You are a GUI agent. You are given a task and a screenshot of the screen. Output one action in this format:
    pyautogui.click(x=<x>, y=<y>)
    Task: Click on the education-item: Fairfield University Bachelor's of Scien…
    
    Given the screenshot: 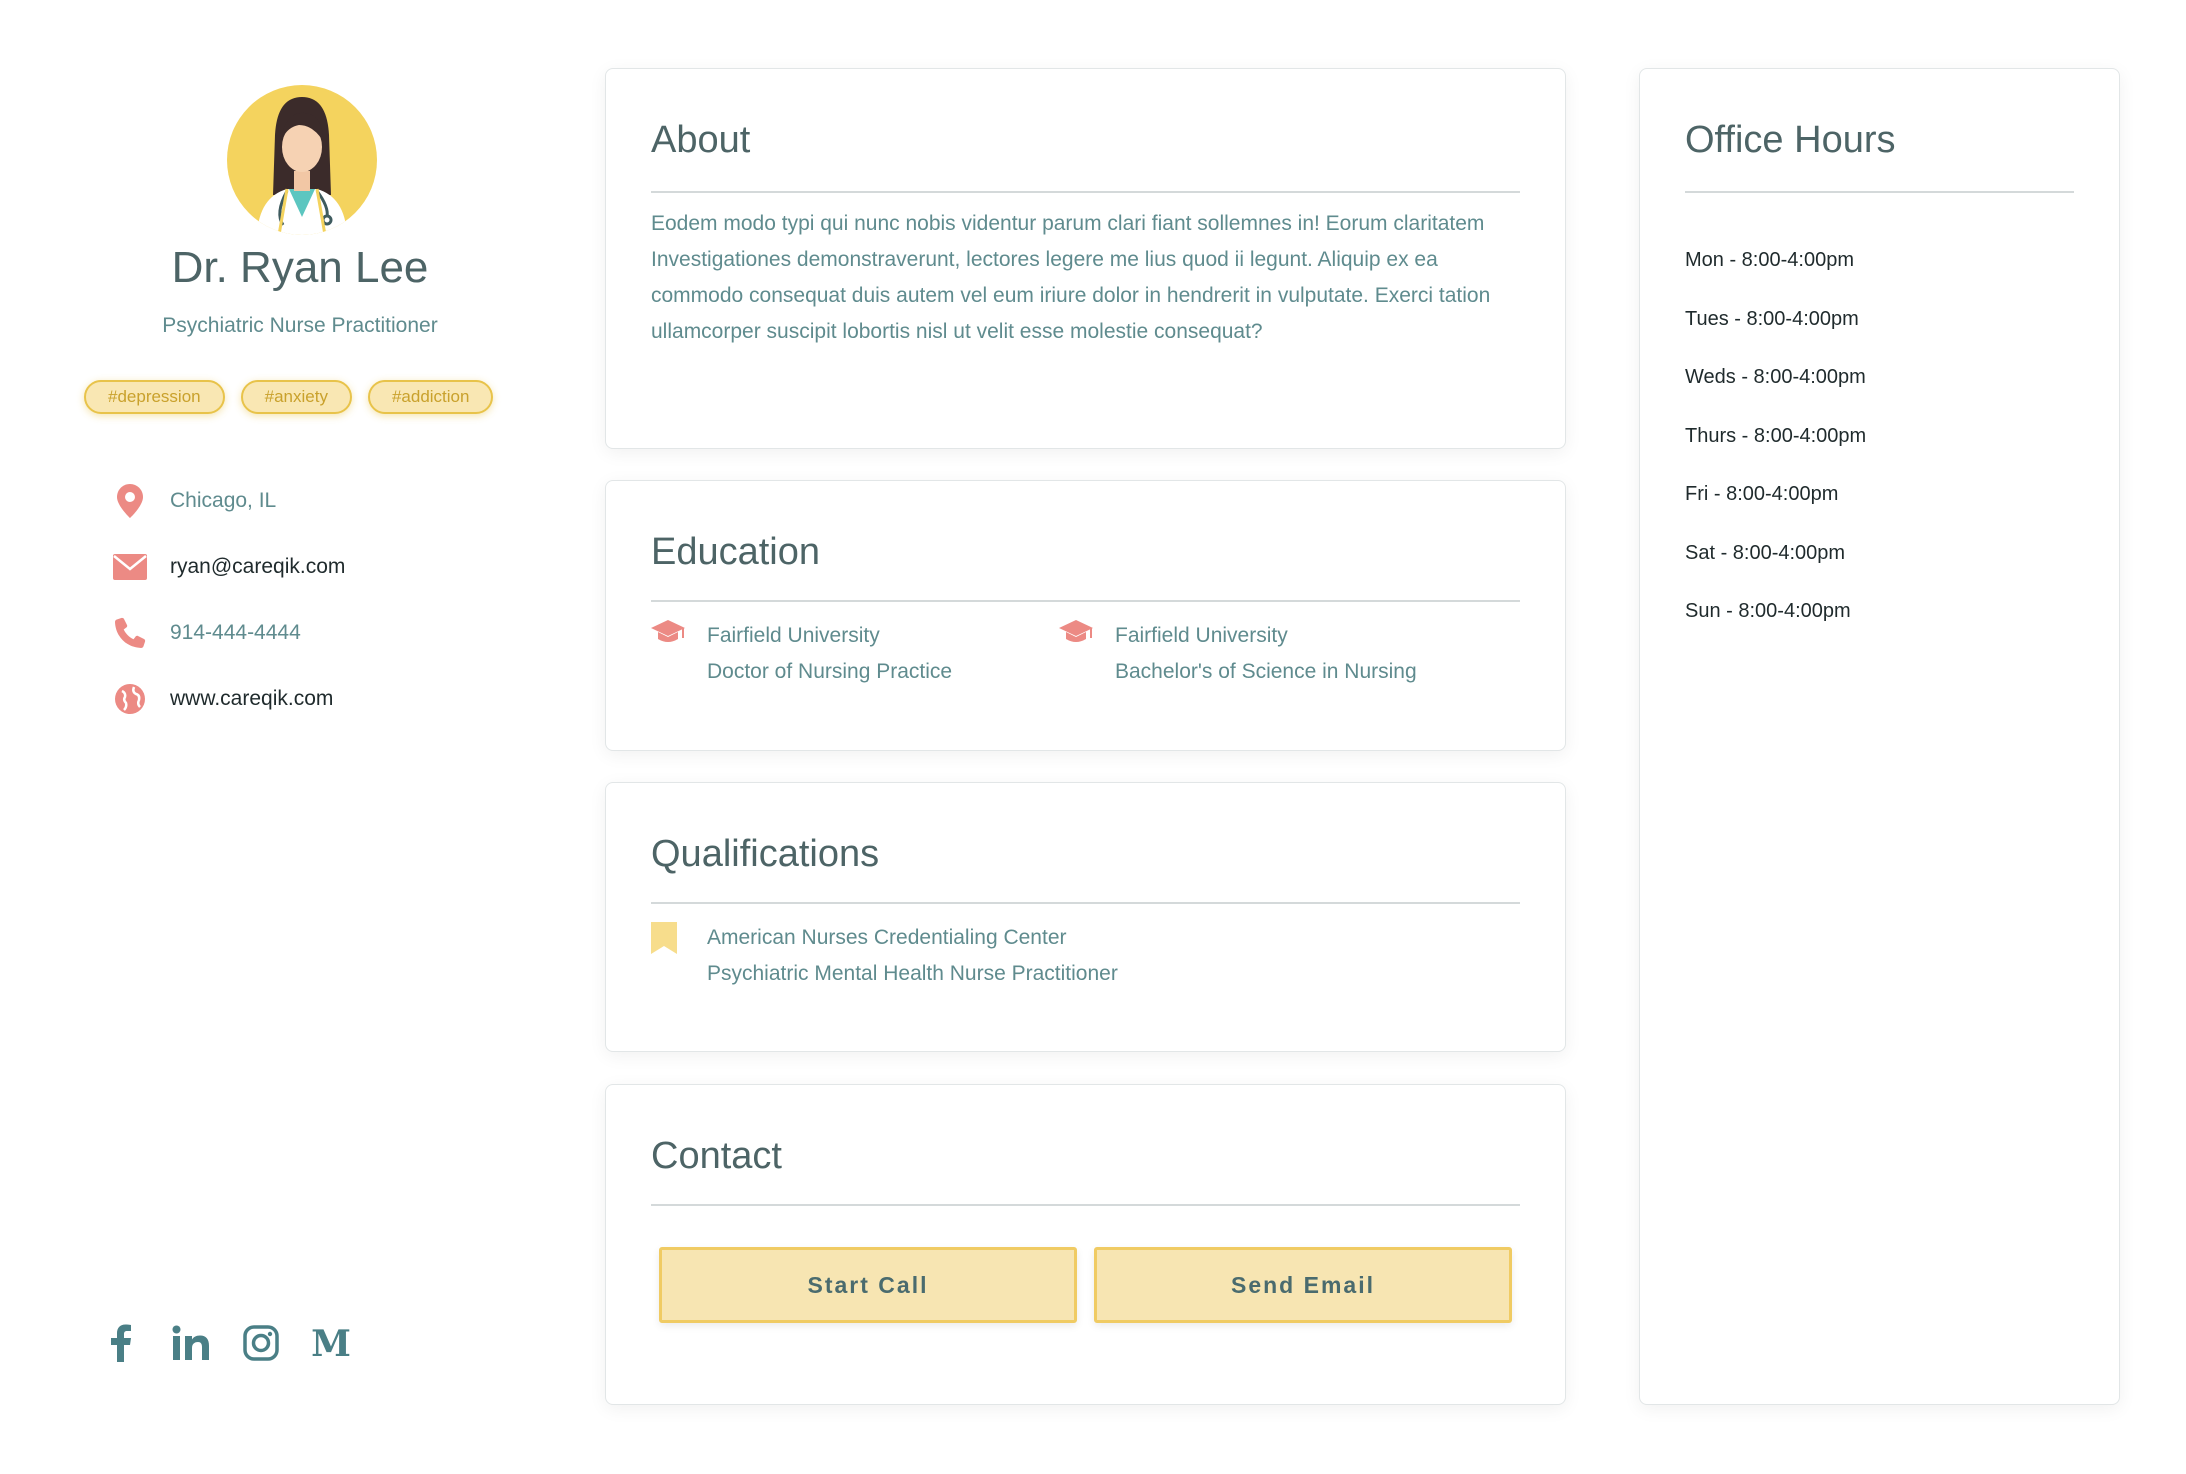 What is the action you would take?
    pyautogui.click(x=1238, y=654)
    